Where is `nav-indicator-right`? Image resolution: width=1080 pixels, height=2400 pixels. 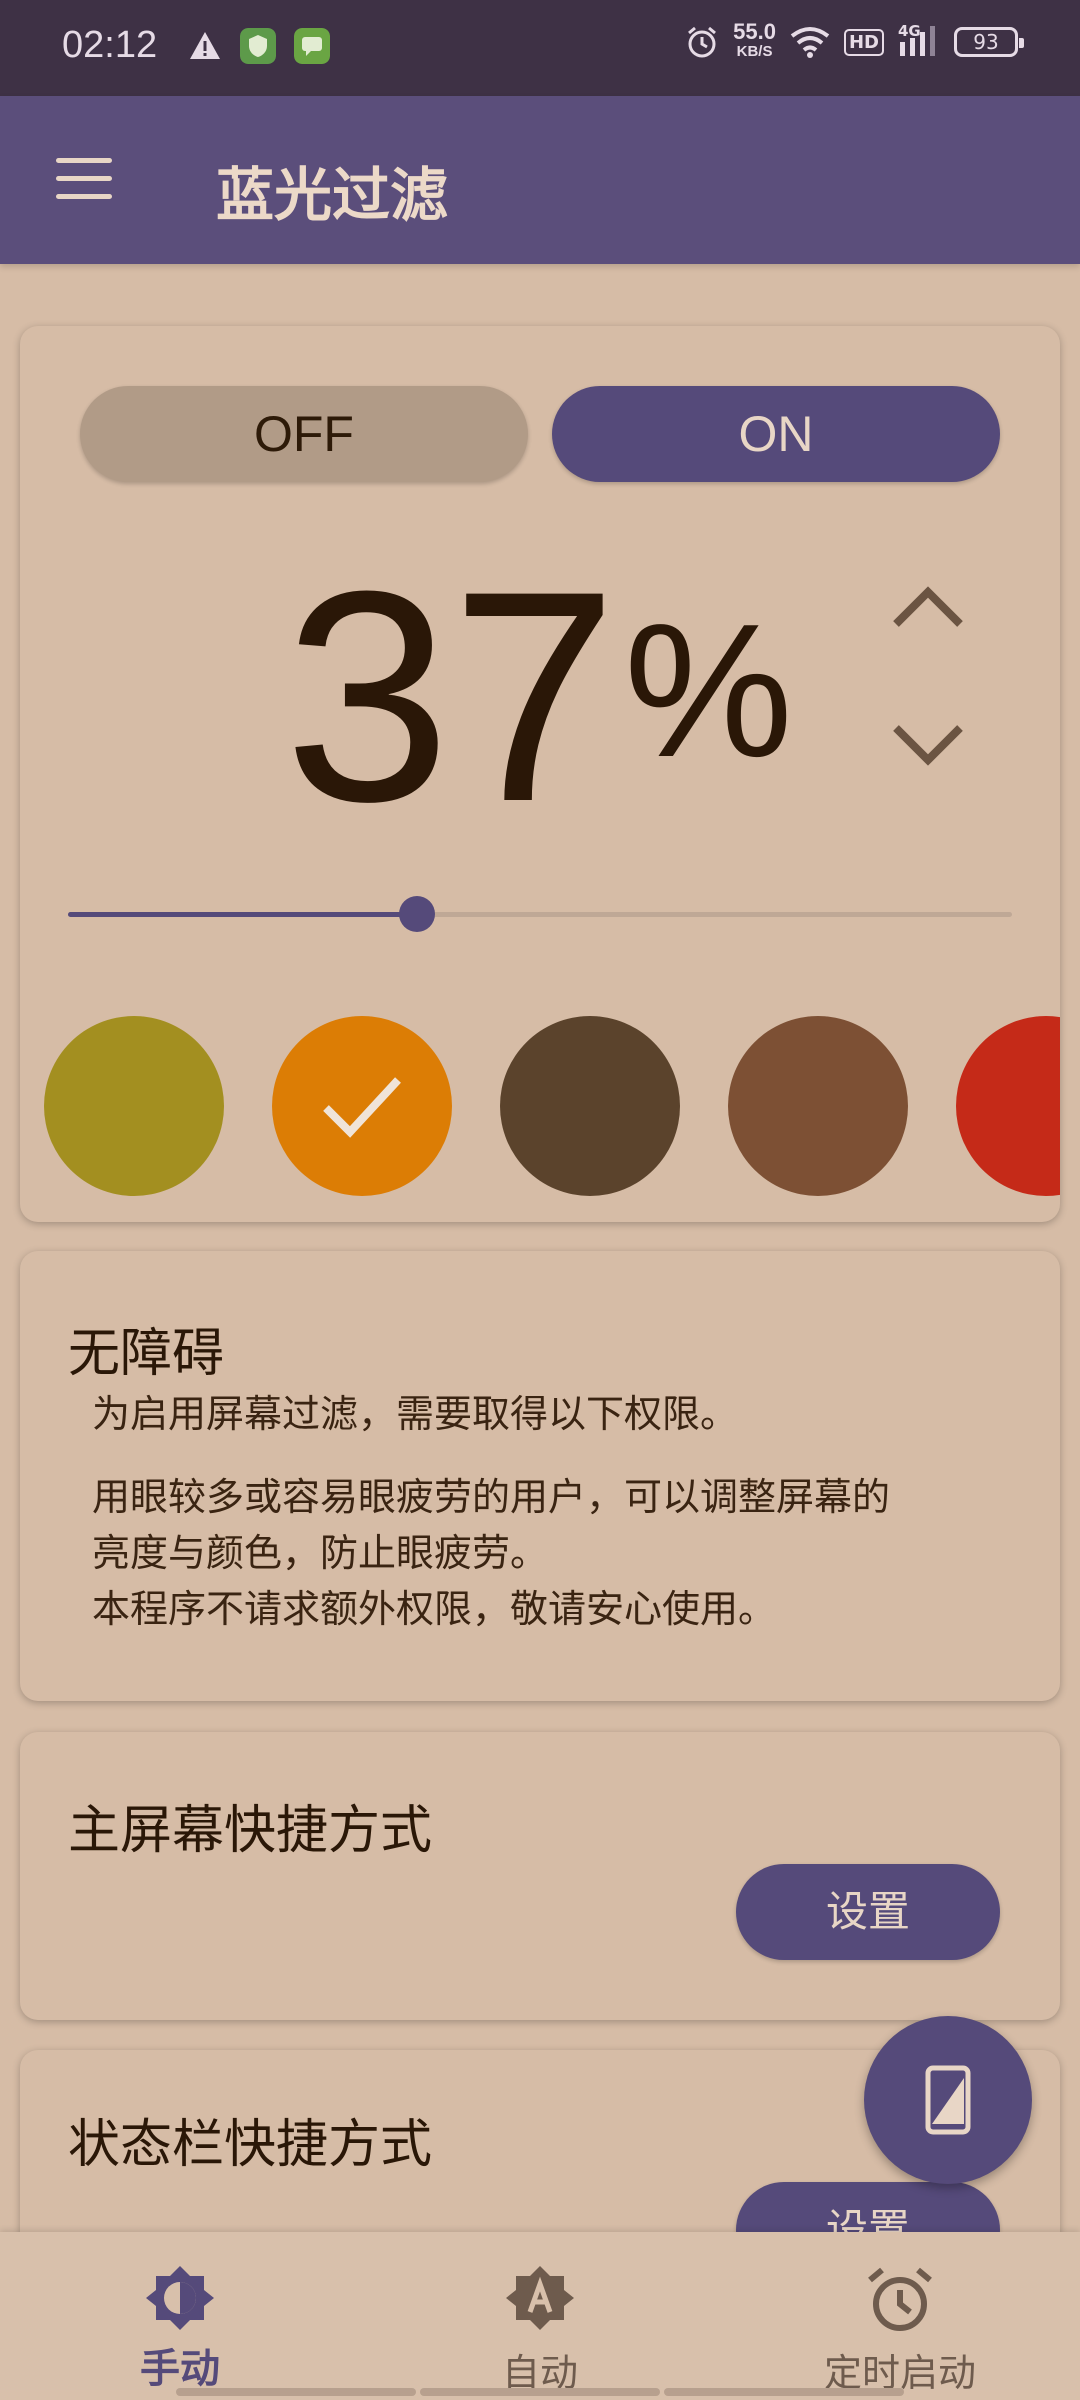
nav-indicator-right is located at coordinates (784, 2392).